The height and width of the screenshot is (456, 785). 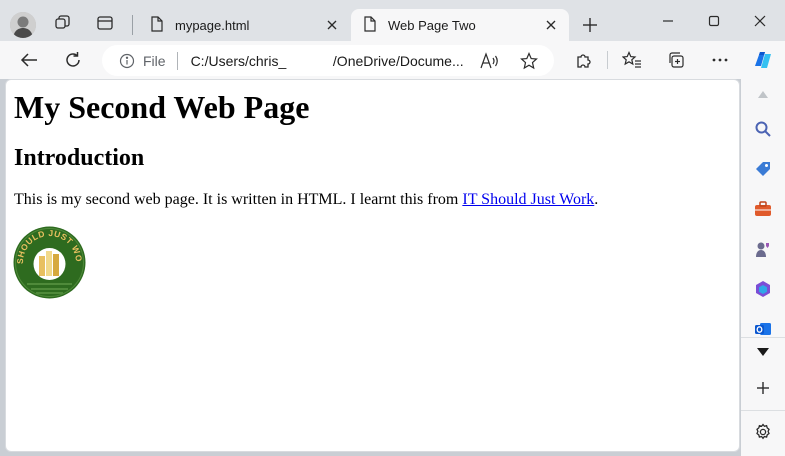 I want to click on tab-web-page-two: Web Page Two, so click(x=460, y=25).